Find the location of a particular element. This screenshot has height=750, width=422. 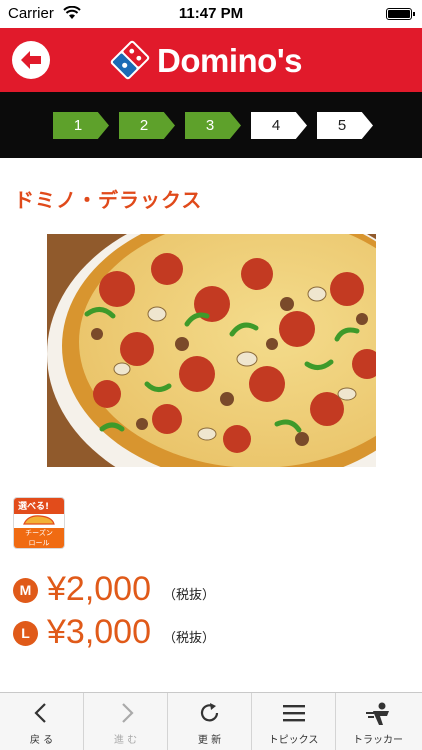

refresh-icon is located at coordinates (209, 712).